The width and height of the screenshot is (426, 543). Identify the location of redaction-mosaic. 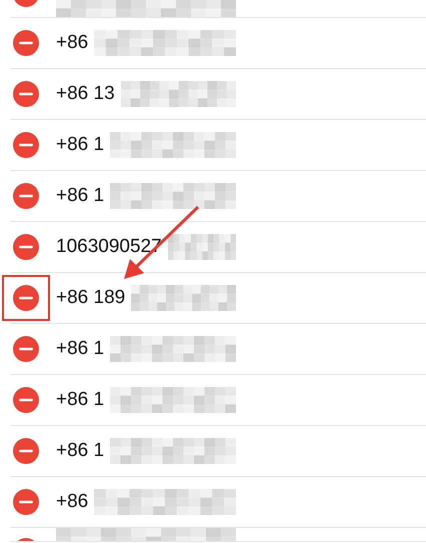
(202, 247).